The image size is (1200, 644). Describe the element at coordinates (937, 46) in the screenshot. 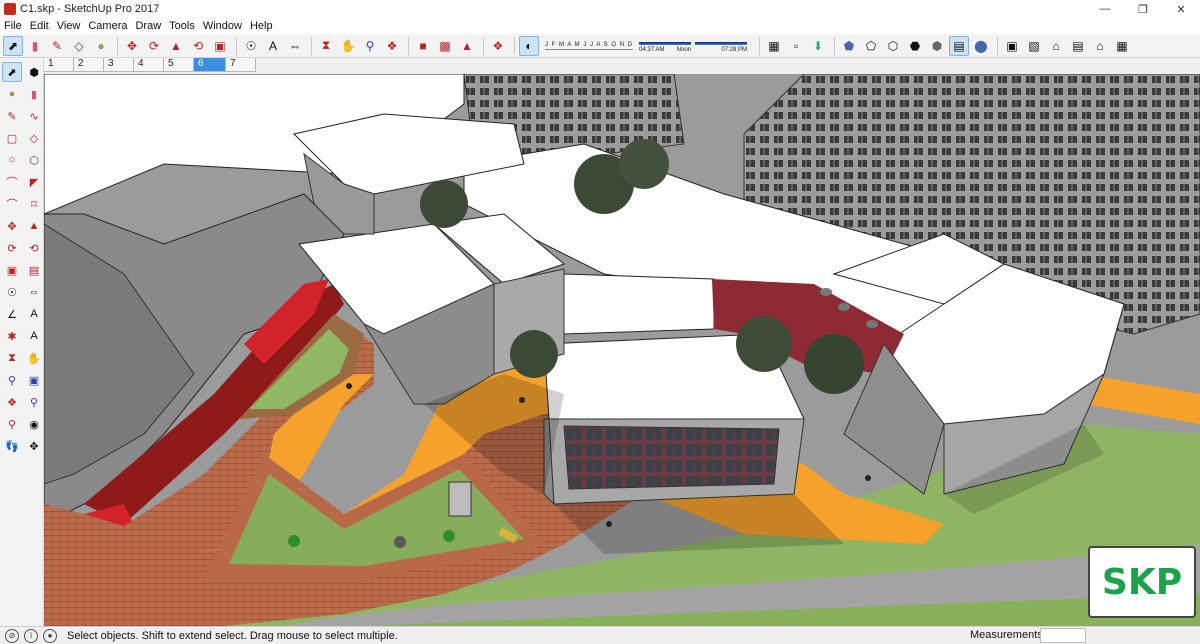

I see `shaded-icon: ⬢` at that location.